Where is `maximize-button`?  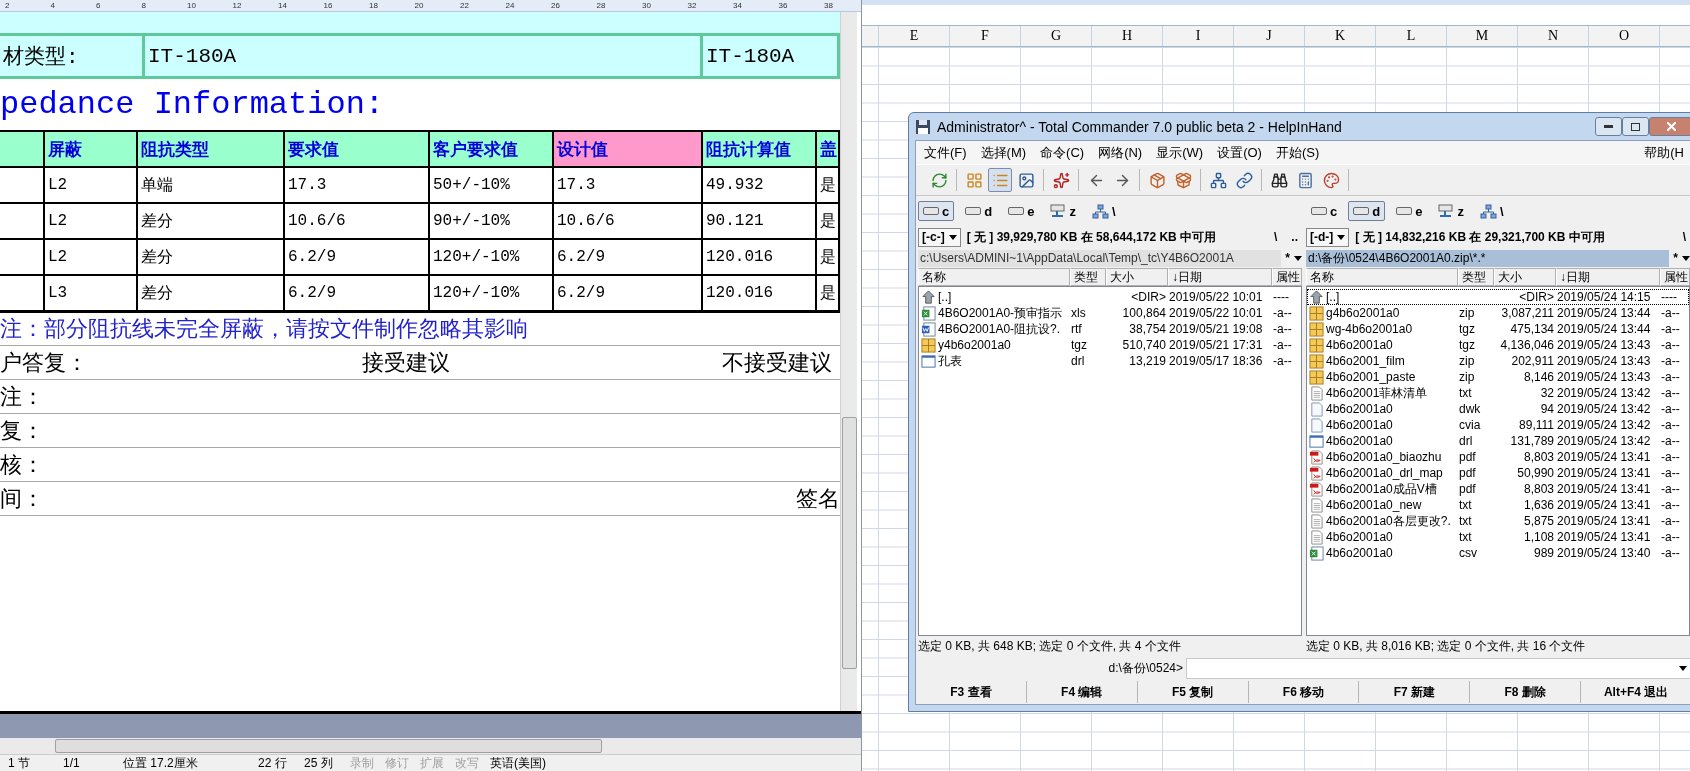 maximize-button is located at coordinates (1635, 126).